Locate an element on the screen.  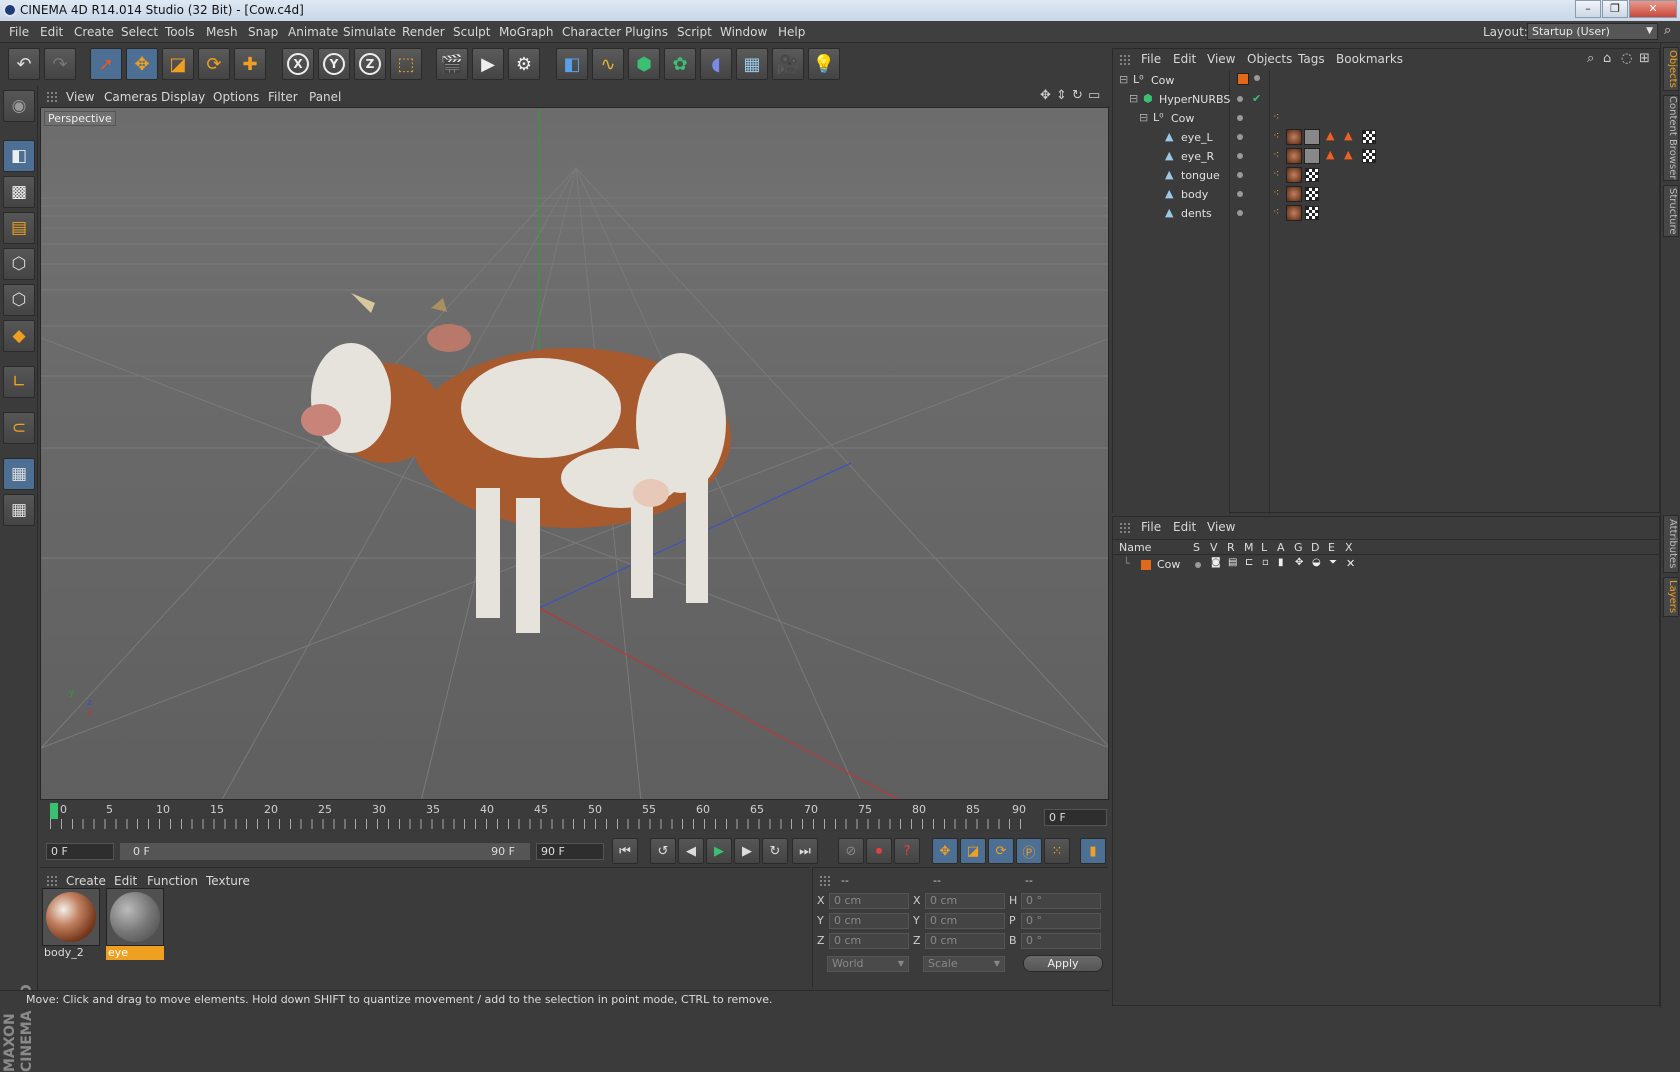
axis-mode-button: ∟ is located at coordinates (19, 382).